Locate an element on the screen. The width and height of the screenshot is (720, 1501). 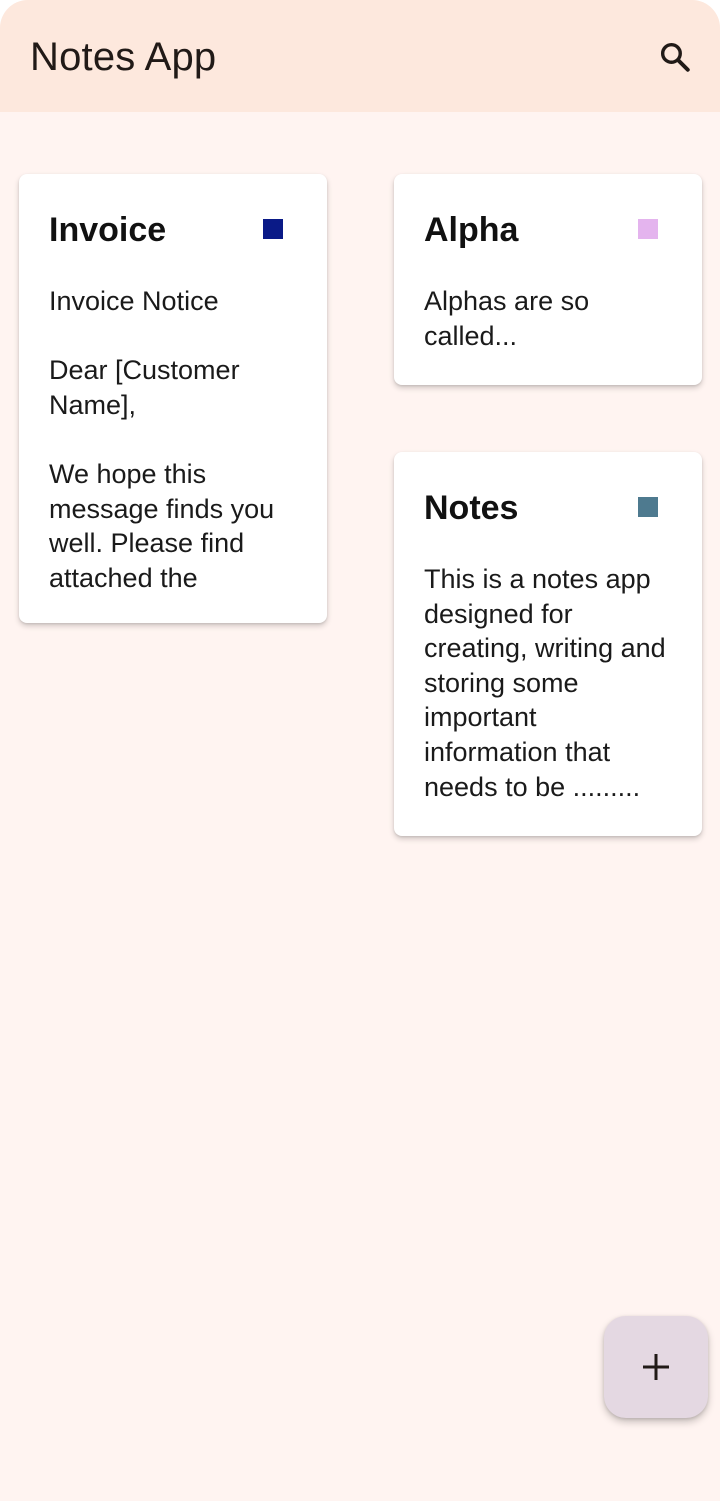
app-title: Notes App is located at coordinates (123, 57).